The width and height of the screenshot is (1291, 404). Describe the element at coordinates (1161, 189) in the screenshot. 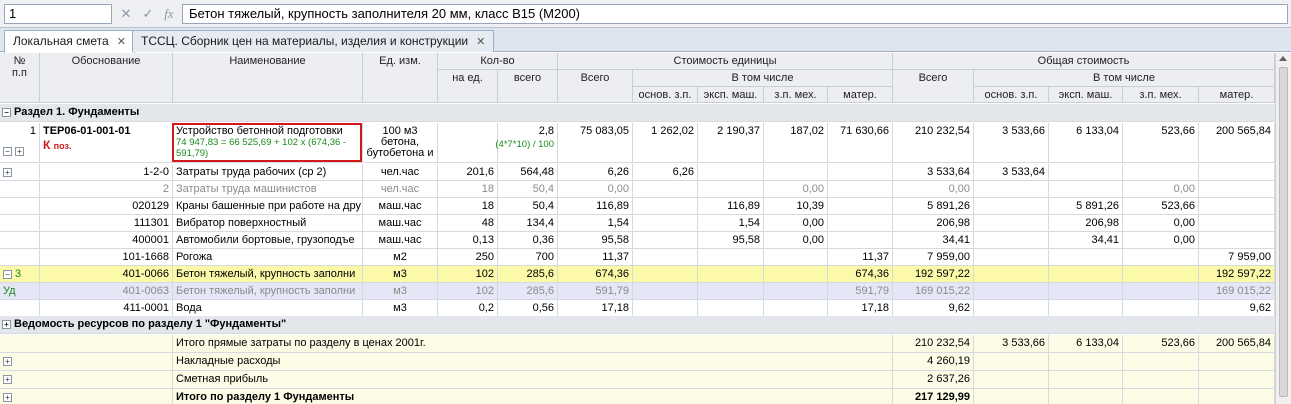

I see `cell-tz: 0,00` at that location.